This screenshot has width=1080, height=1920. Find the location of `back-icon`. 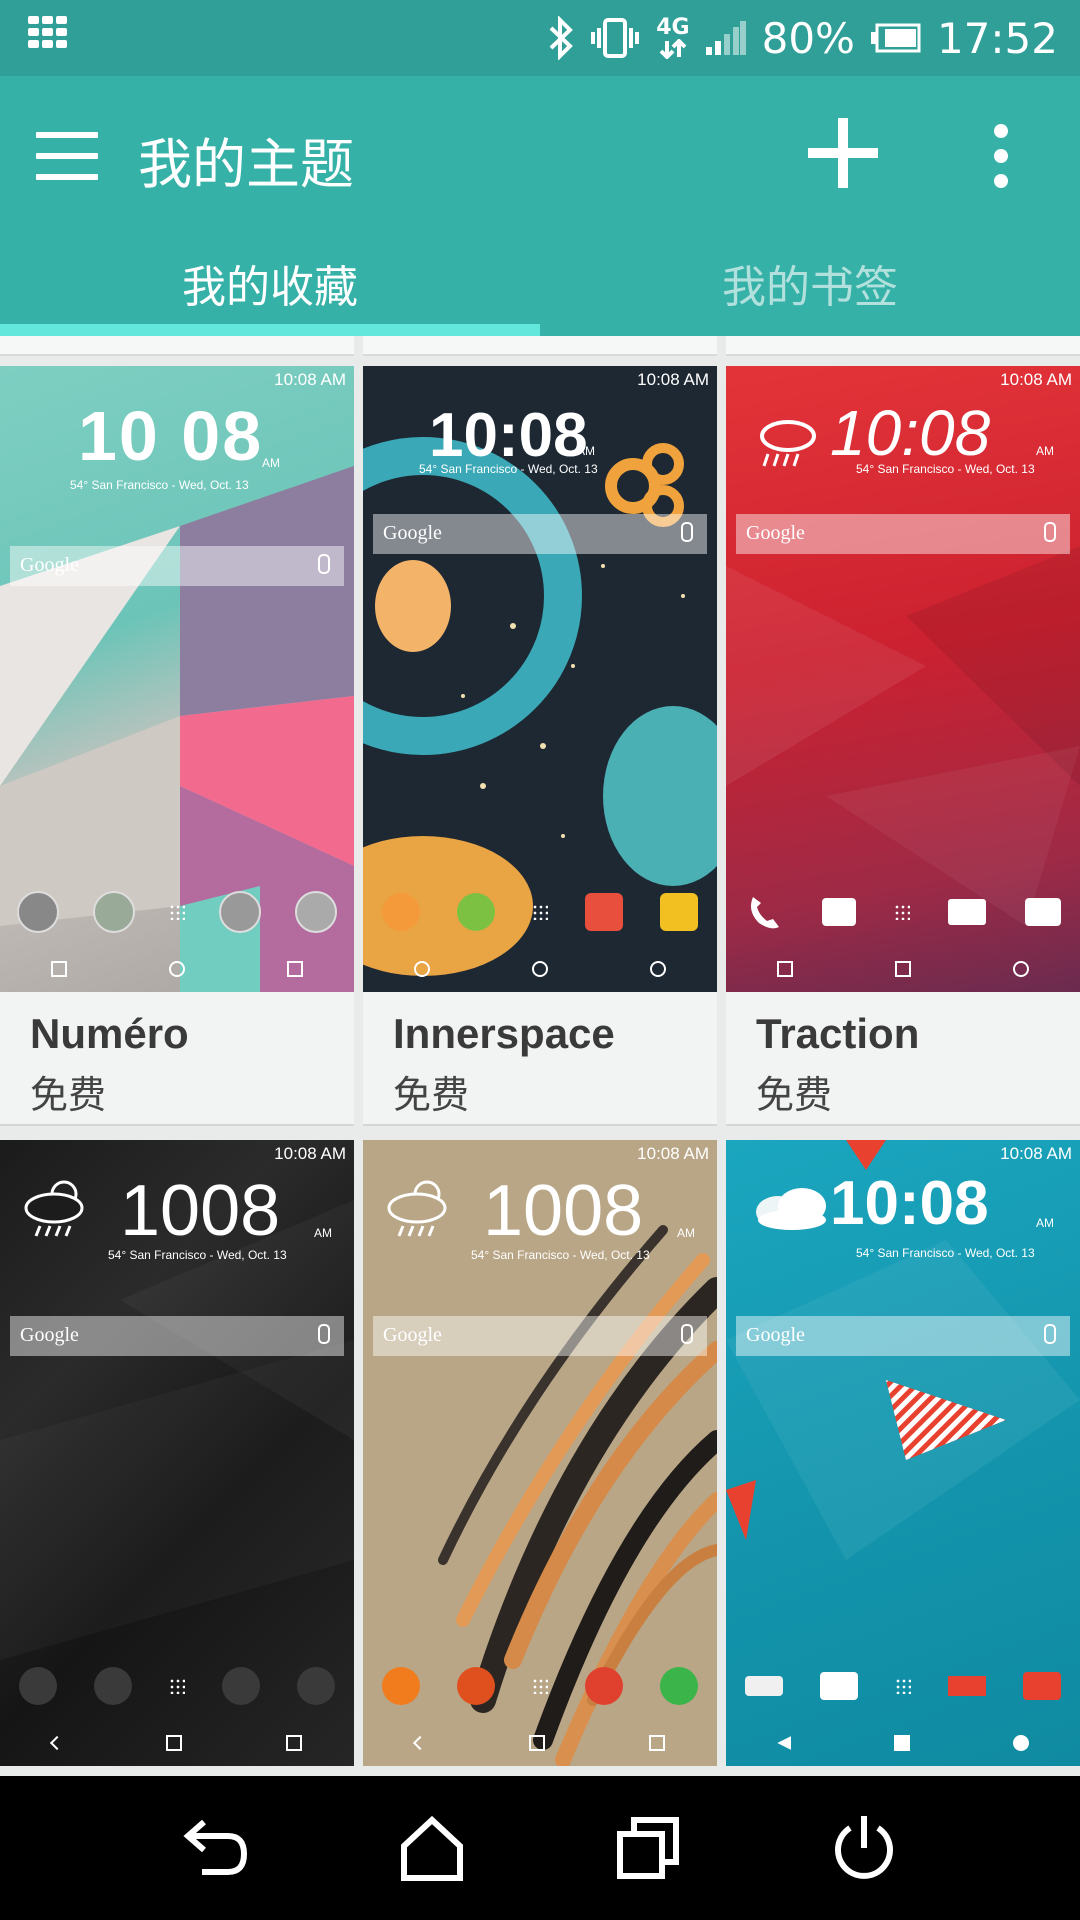

back-icon is located at coordinates (216, 1848).